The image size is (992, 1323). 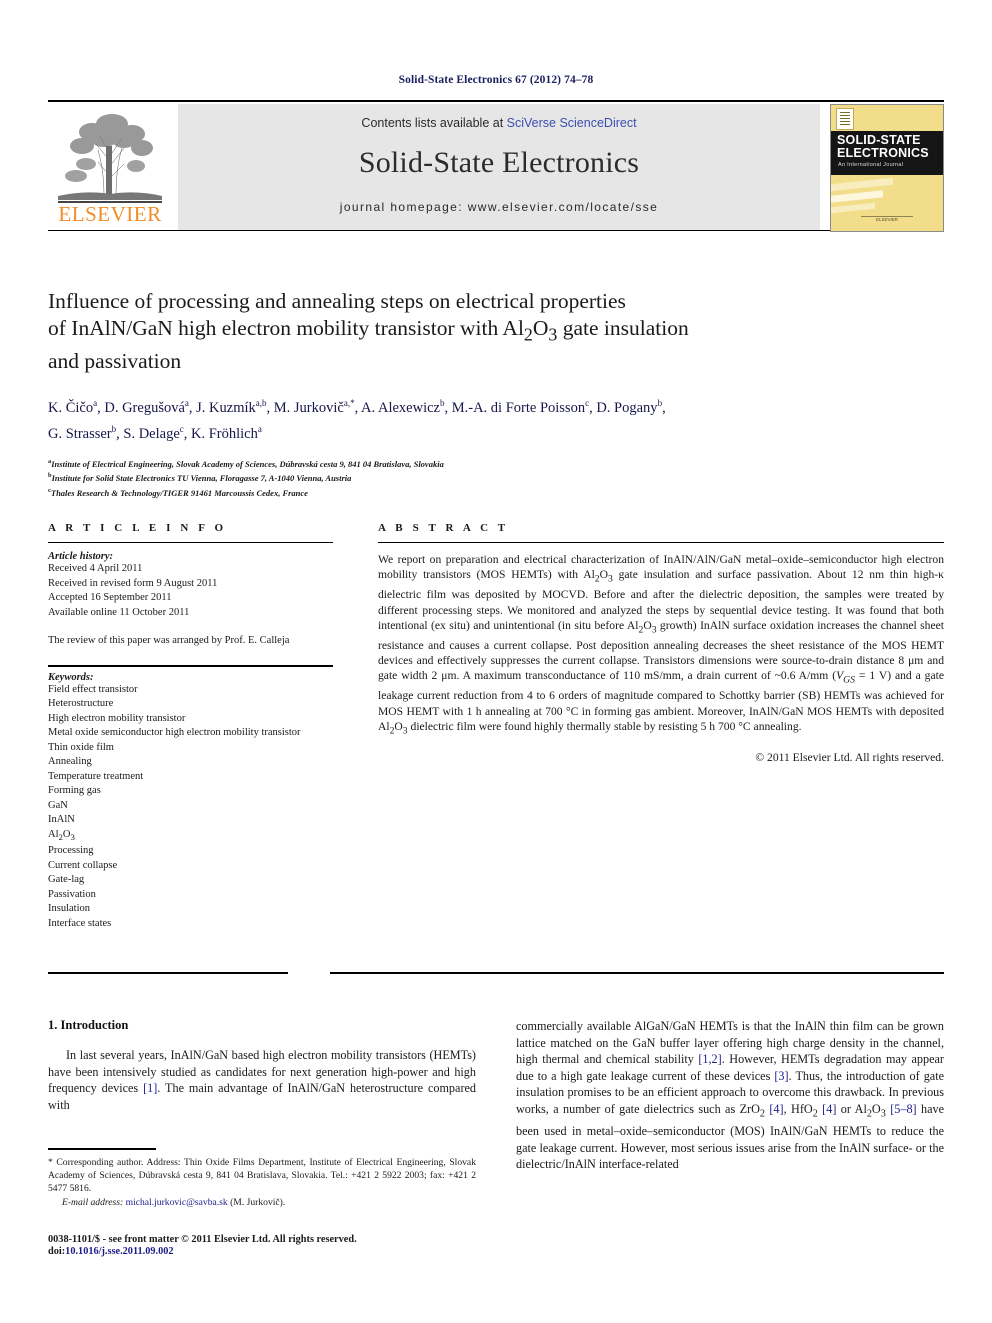 I want to click on keyword-item: GaN, so click(x=58, y=805).